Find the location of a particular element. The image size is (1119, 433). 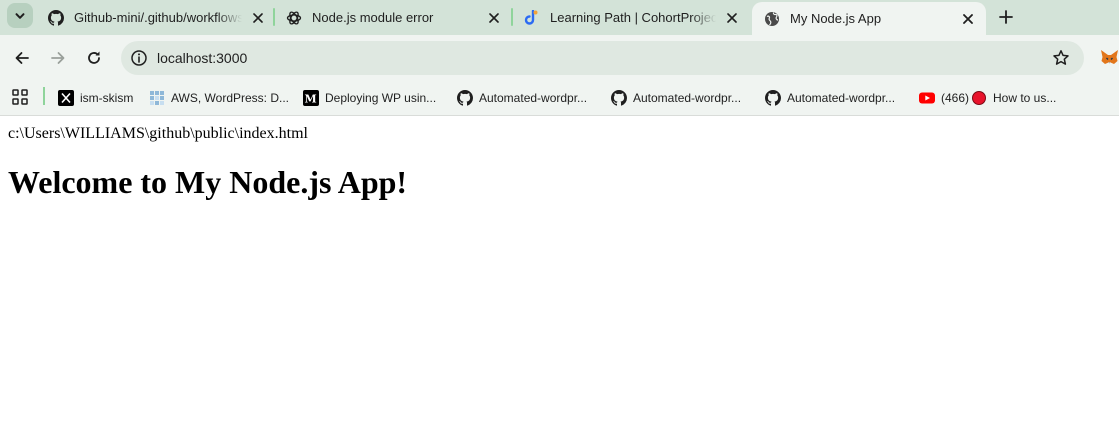

forward-button is located at coordinates (58, 58).